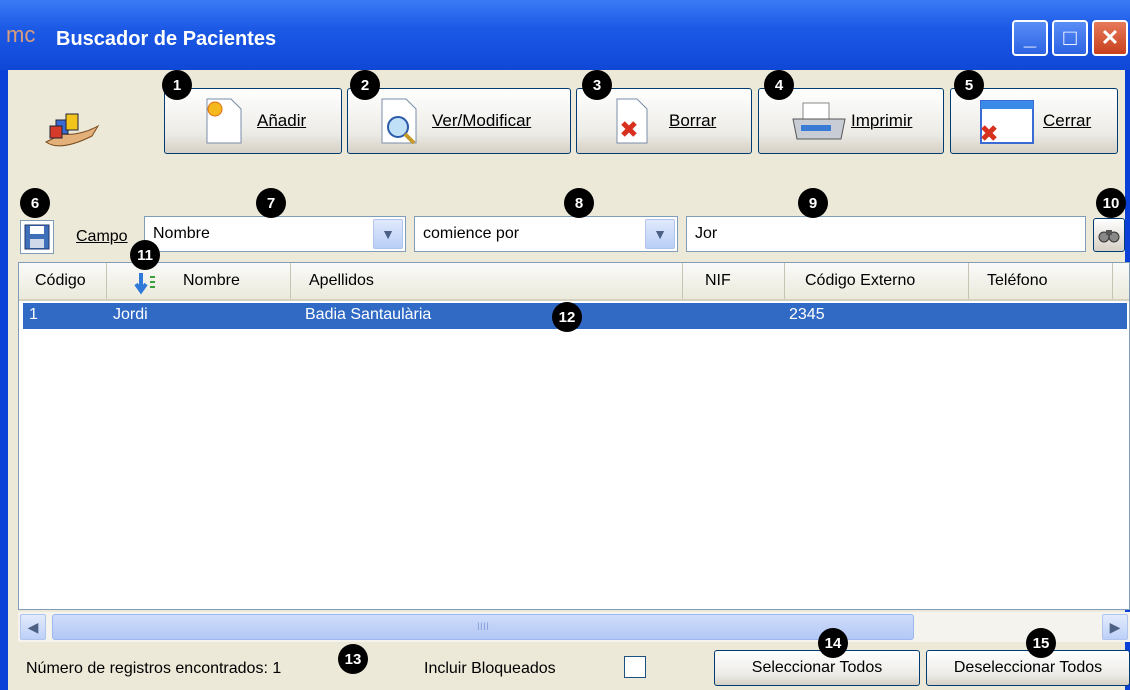 Image resolution: width=1130 pixels, height=690 pixels. I want to click on annotation-badge: 3, so click(597, 85).